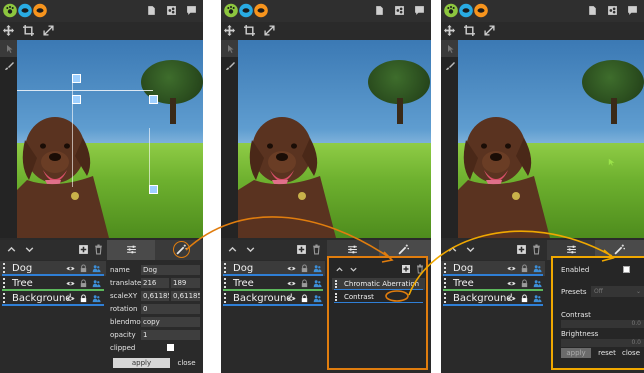  Describe the element at coordinates (170, 322) in the screenshot. I see `blendmode-select: copy` at that location.